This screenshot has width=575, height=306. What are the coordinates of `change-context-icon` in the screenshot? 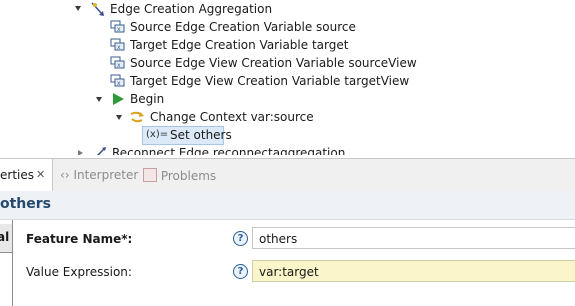 It's located at (137, 117).